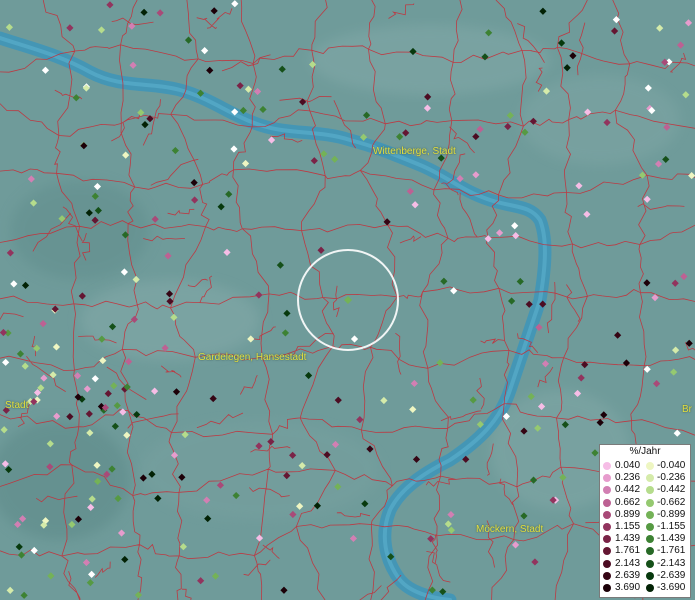 The image size is (695, 600). Describe the element at coordinates (671, 587) in the screenshot. I see `legend-value-negative: -3.690` at that location.